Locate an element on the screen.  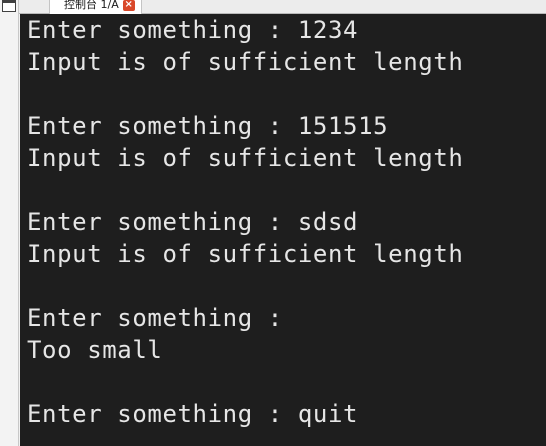
console-line: Enter something : sdsd is located at coordinates (193, 222).